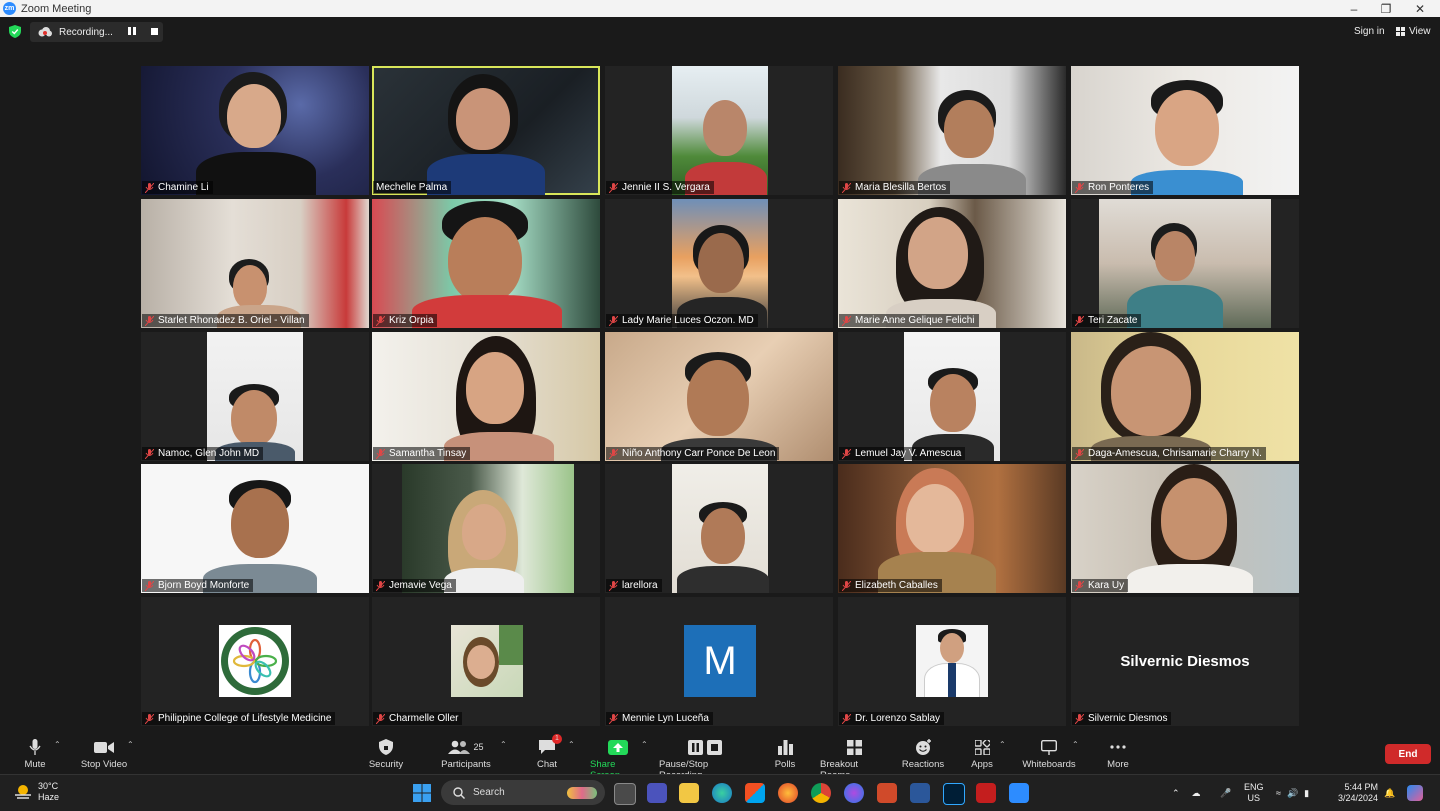  What do you see at coordinates (695, 747) in the screenshot?
I see `pause-icon` at bounding box center [695, 747].